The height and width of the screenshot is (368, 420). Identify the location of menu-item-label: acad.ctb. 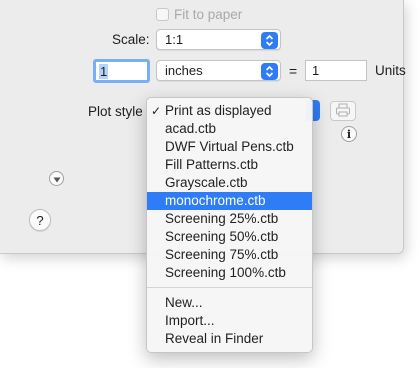
(191, 128).